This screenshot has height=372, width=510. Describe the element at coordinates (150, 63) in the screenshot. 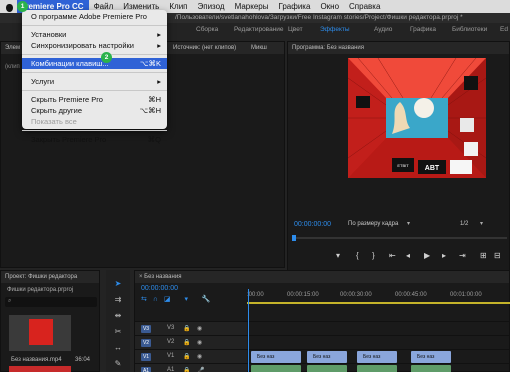

I see `menu-item-shortcut: ⌥⌘K` at that location.